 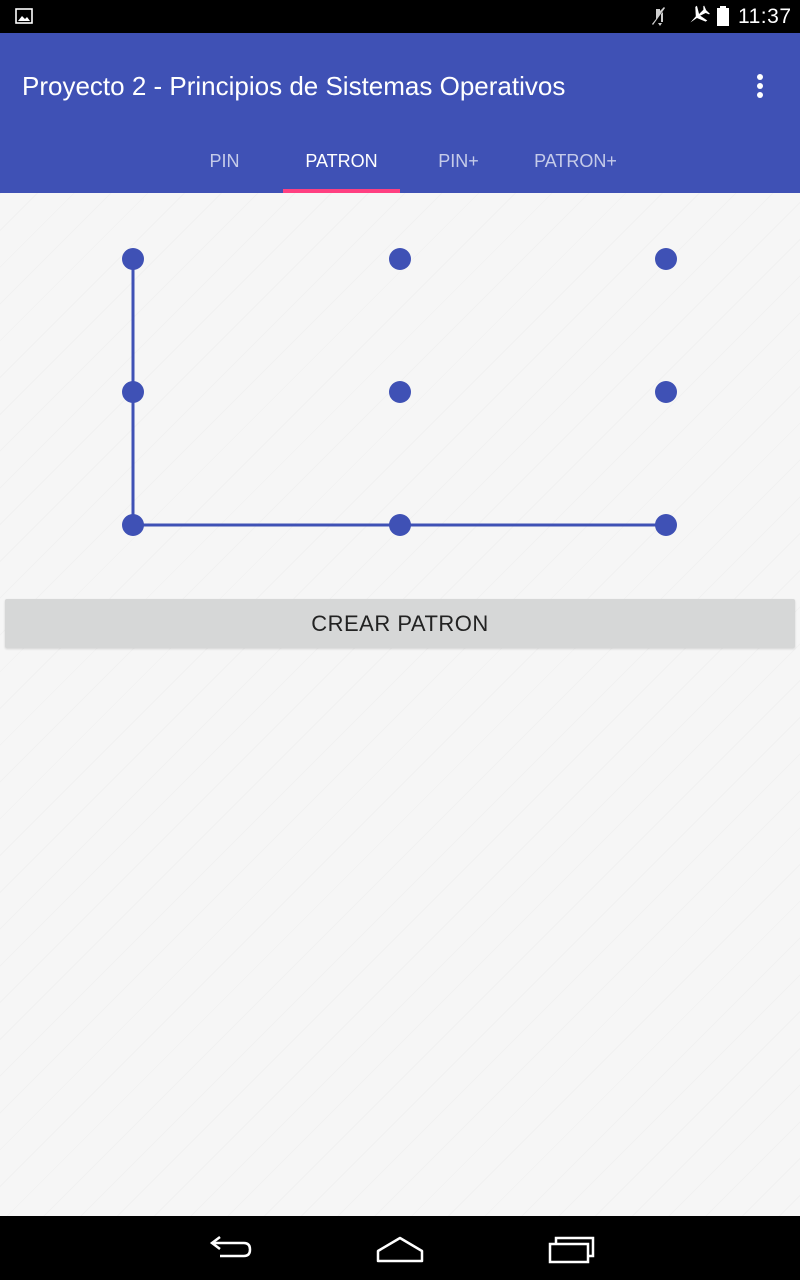 I want to click on airplane-icon, so click(x=700, y=14).